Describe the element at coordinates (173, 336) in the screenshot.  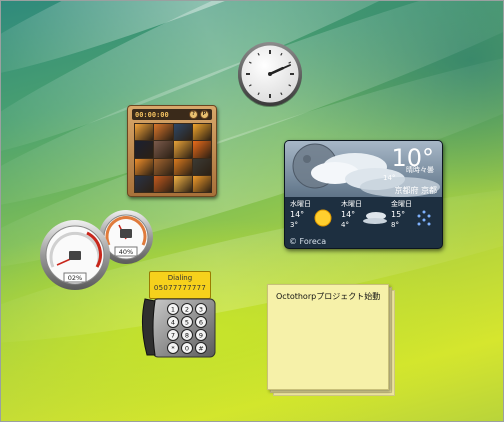
I see `keypad-key-label: 7` at that location.